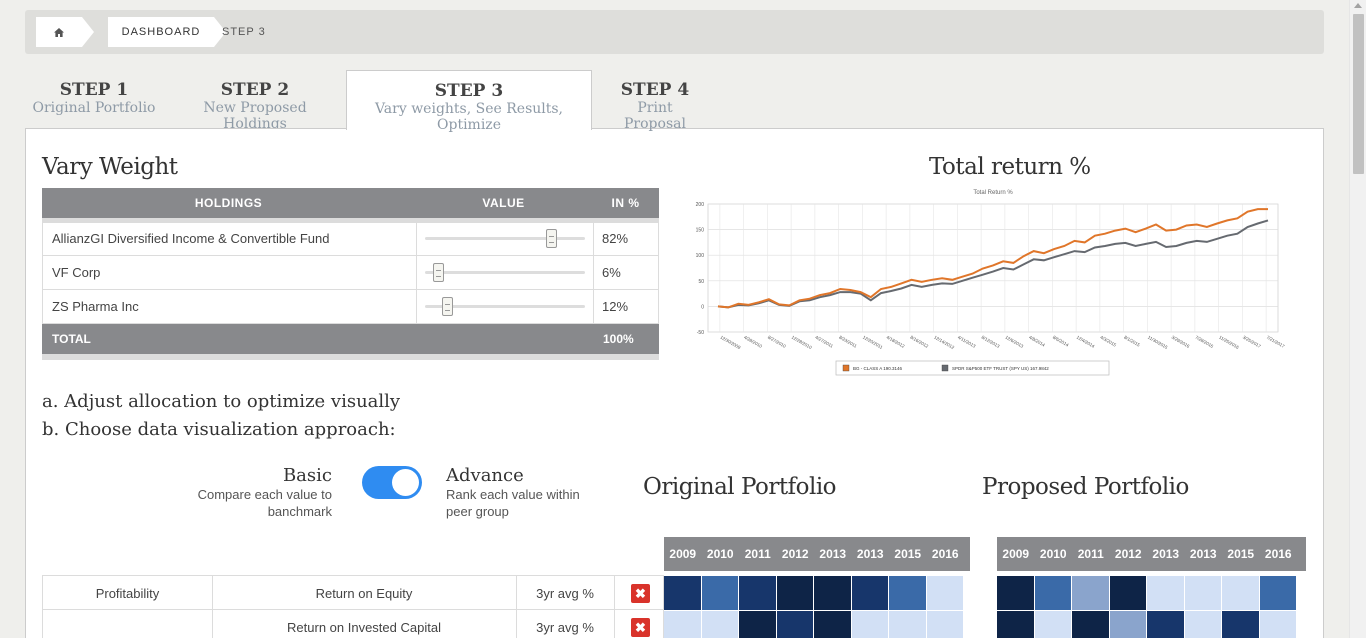  Describe the element at coordinates (76, 272) in the screenshot. I see `holding-name: VF Corp` at that location.